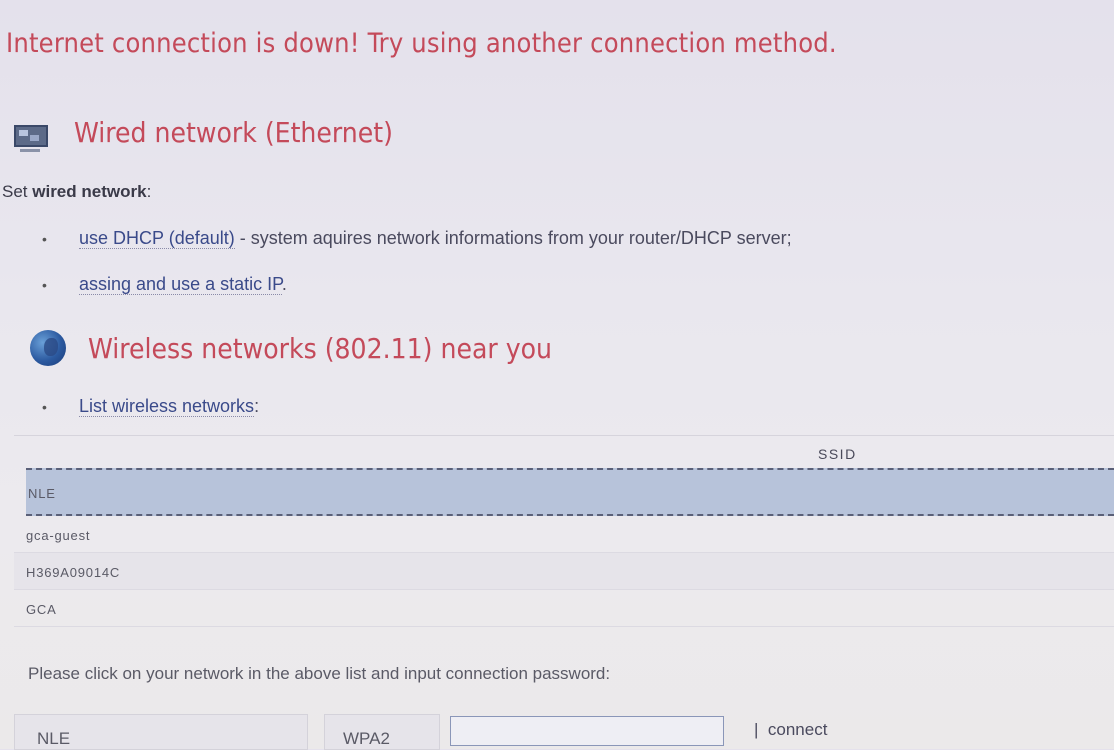  What do you see at coordinates (149, 191) in the screenshot?
I see `set-suffix: :` at bounding box center [149, 191].